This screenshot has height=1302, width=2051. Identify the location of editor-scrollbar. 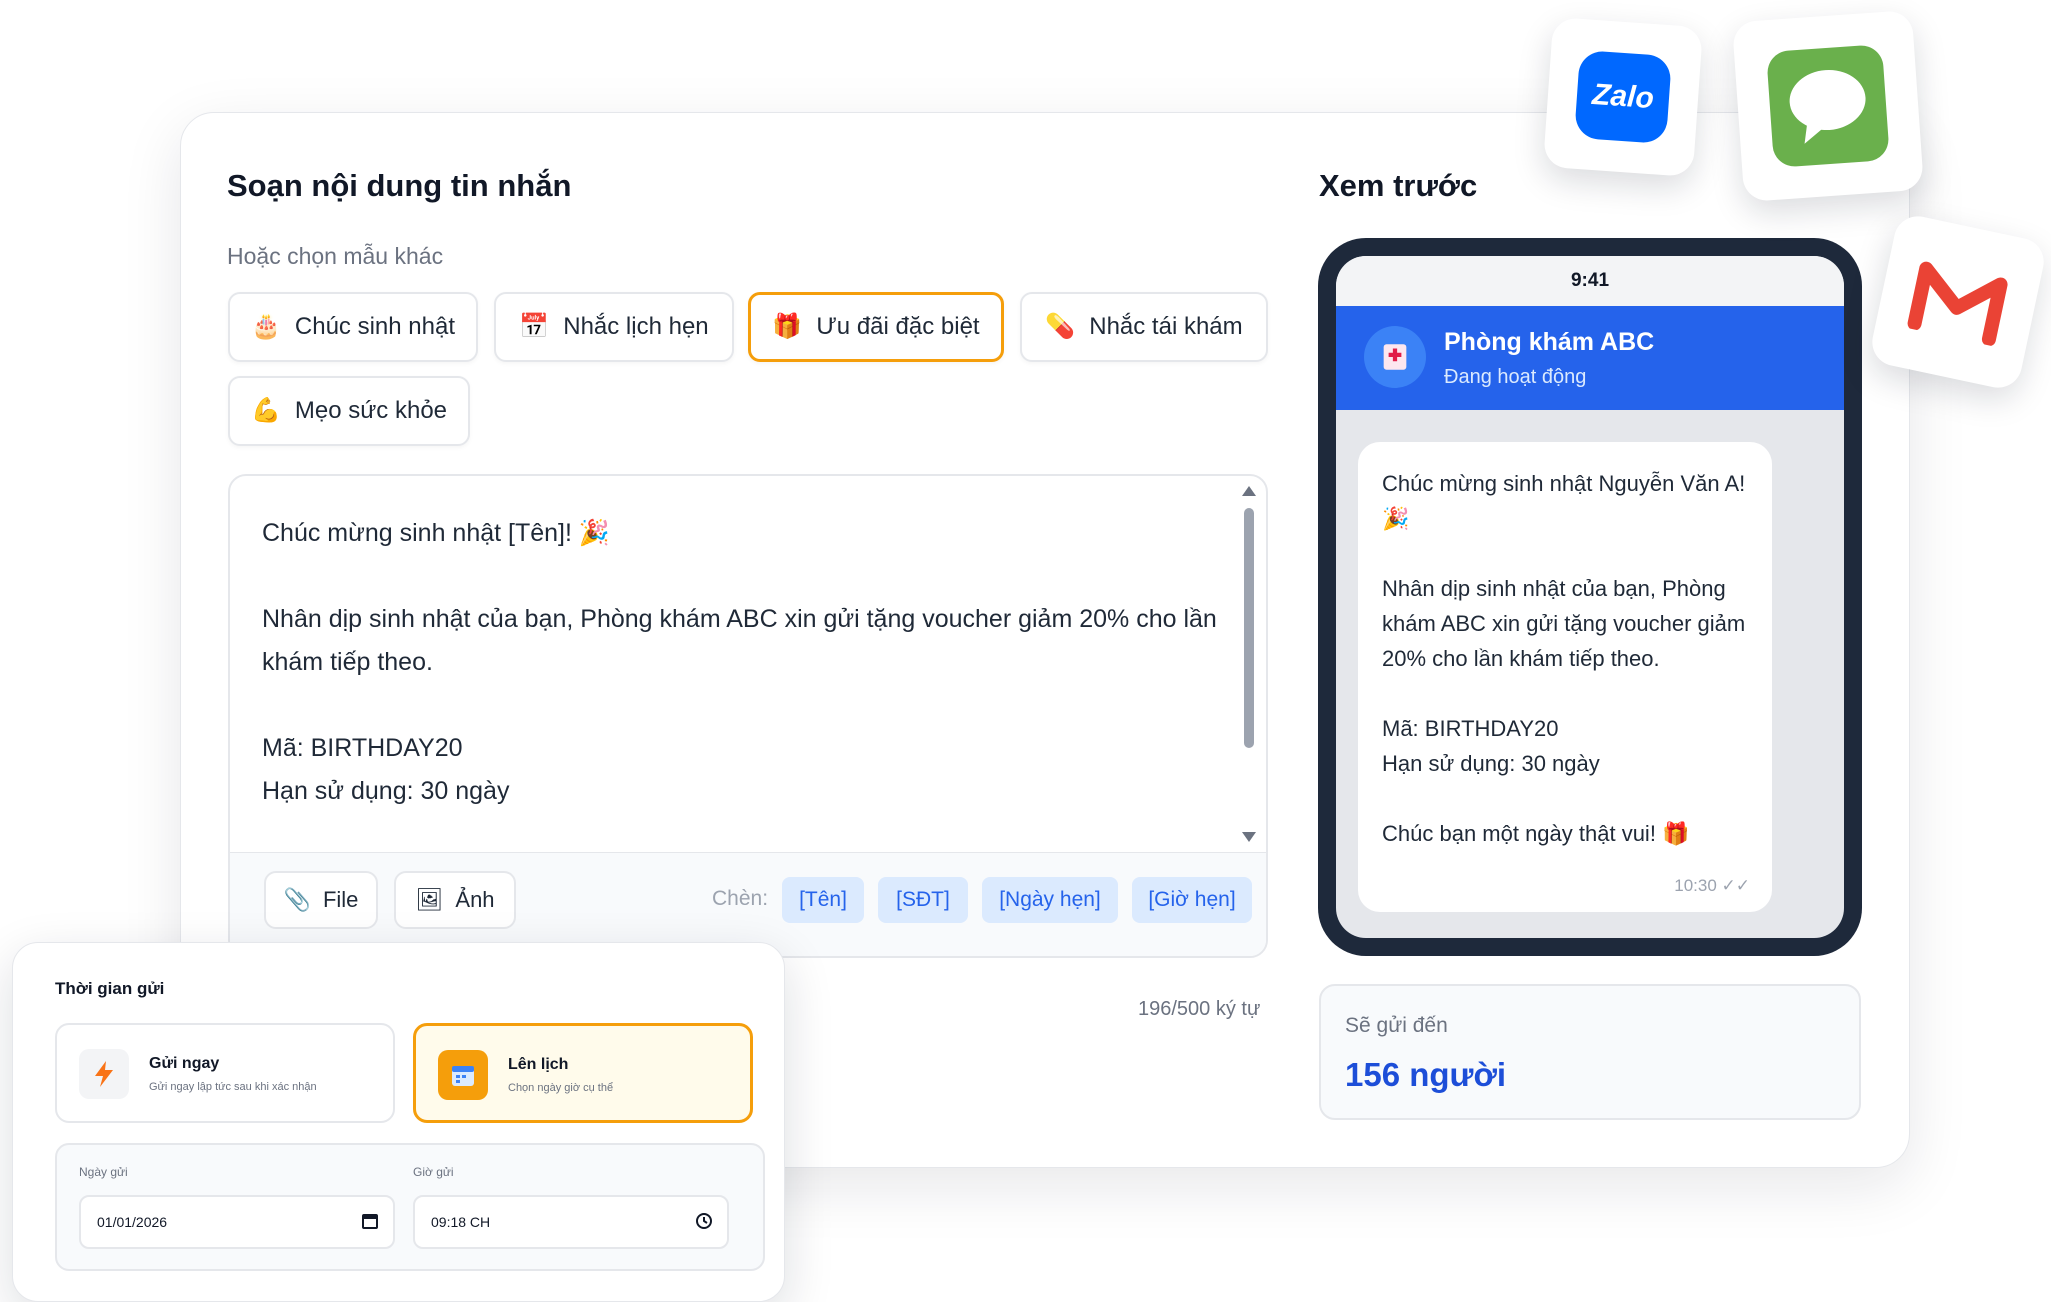
(1248, 666).